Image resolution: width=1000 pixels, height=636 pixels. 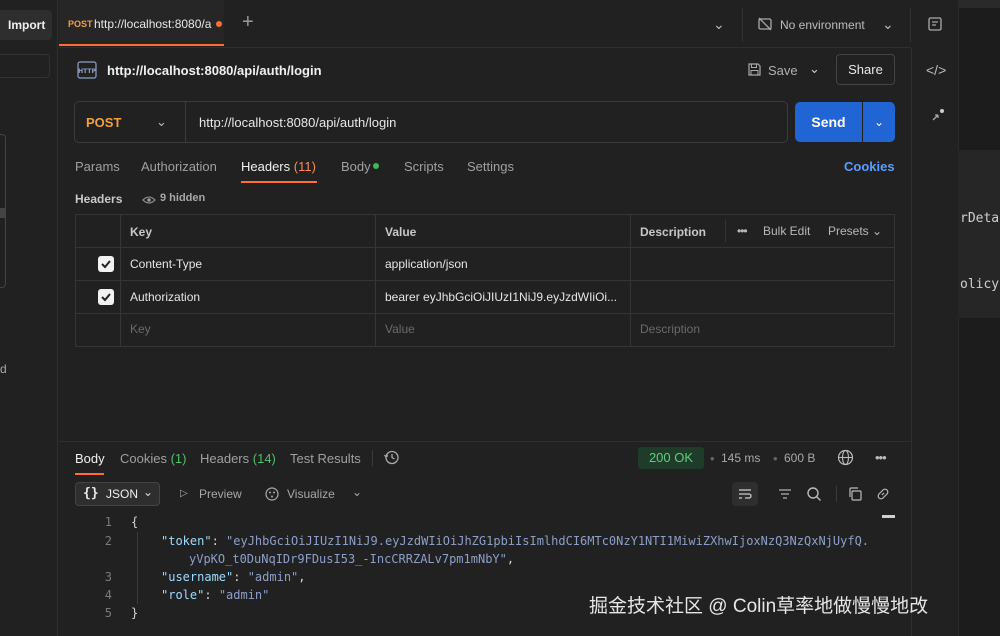 What do you see at coordinates (153, 458) in the screenshot?
I see `response-tab-cookies: Cookies (1)` at bounding box center [153, 458].